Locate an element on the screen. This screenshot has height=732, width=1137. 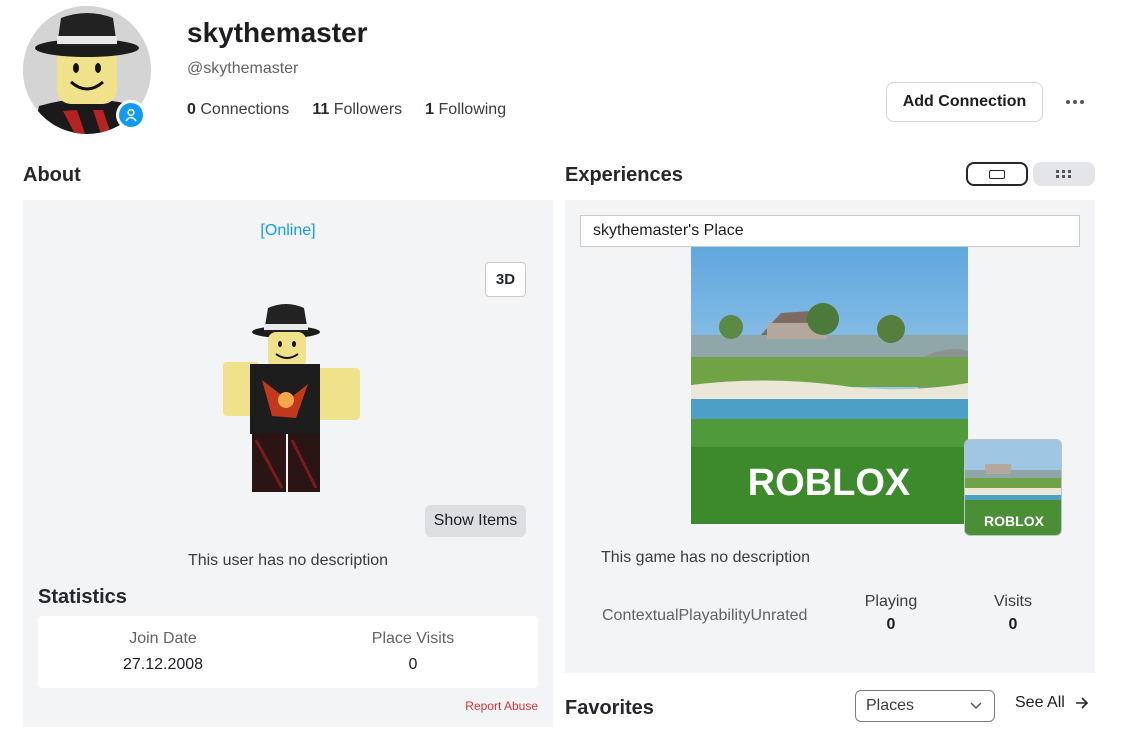
grid-view-toggle is located at coordinates (1064, 174).